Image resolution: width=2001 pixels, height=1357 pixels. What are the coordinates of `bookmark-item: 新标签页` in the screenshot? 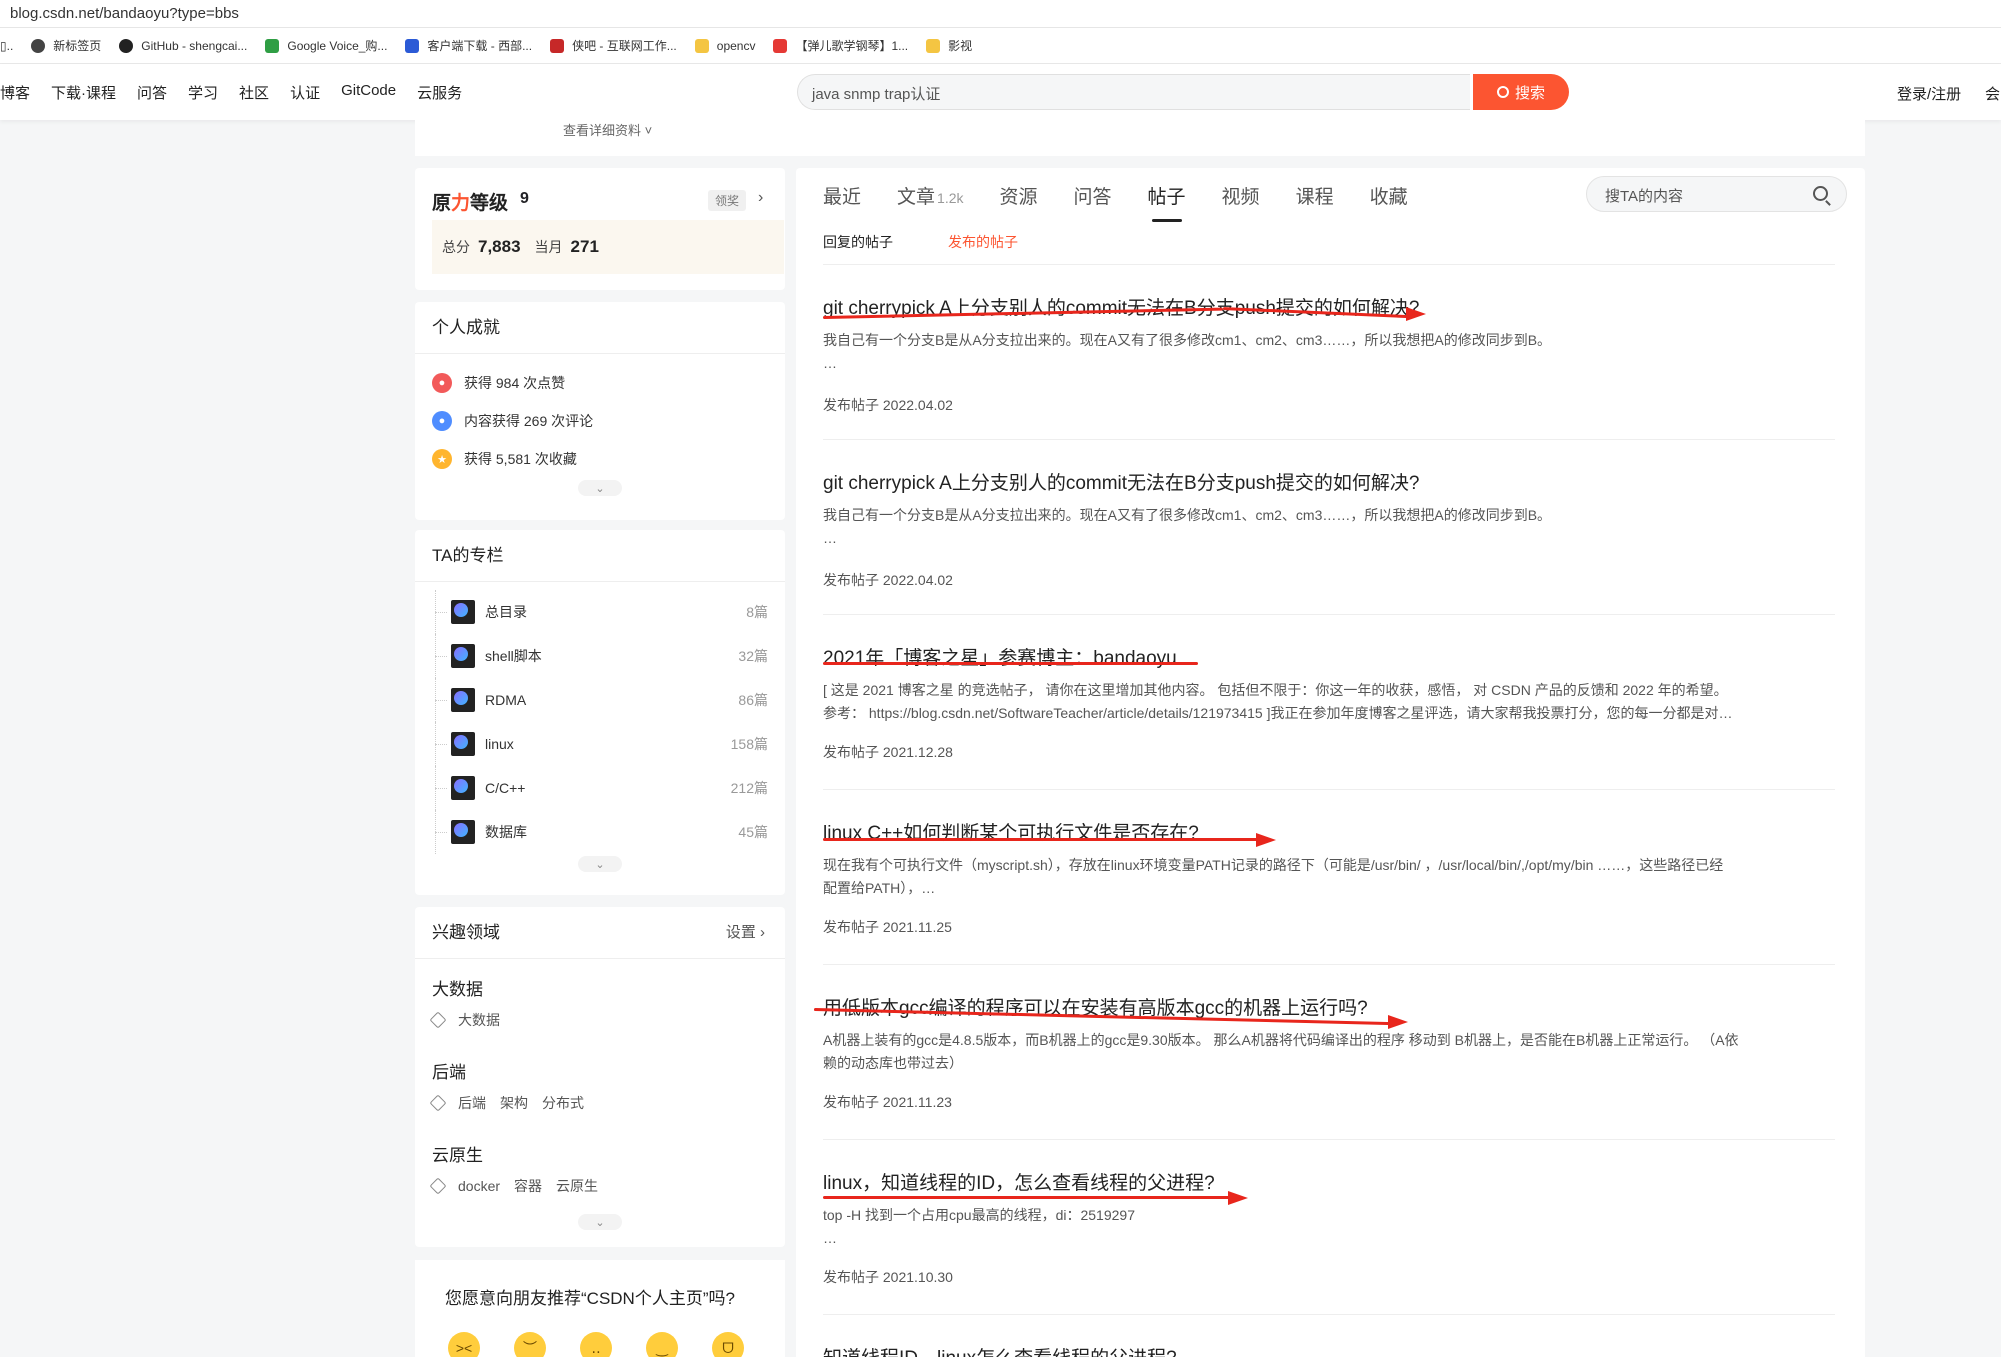 It's located at (66, 45).